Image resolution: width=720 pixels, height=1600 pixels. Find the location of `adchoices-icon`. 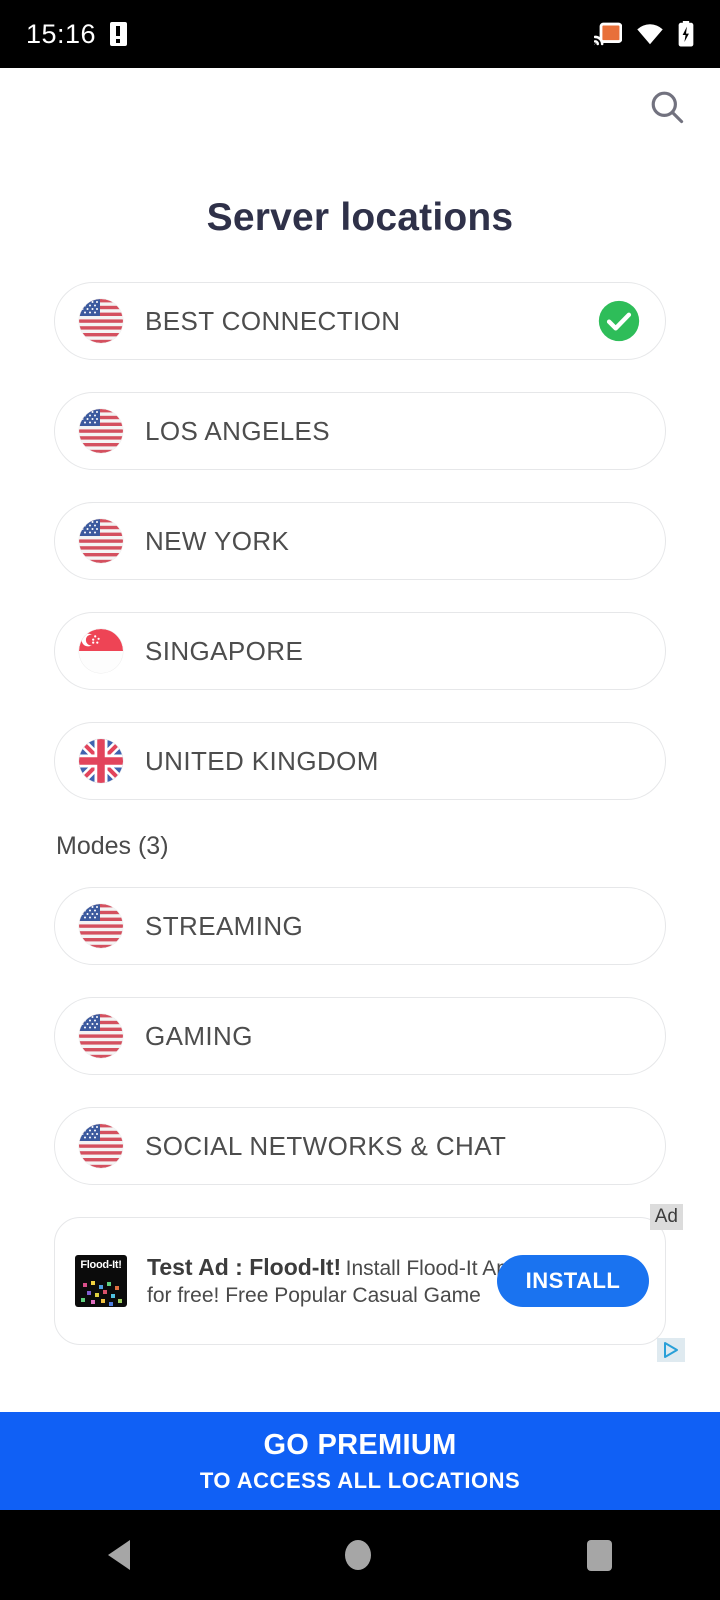

adchoices-icon is located at coordinates (671, 1350).